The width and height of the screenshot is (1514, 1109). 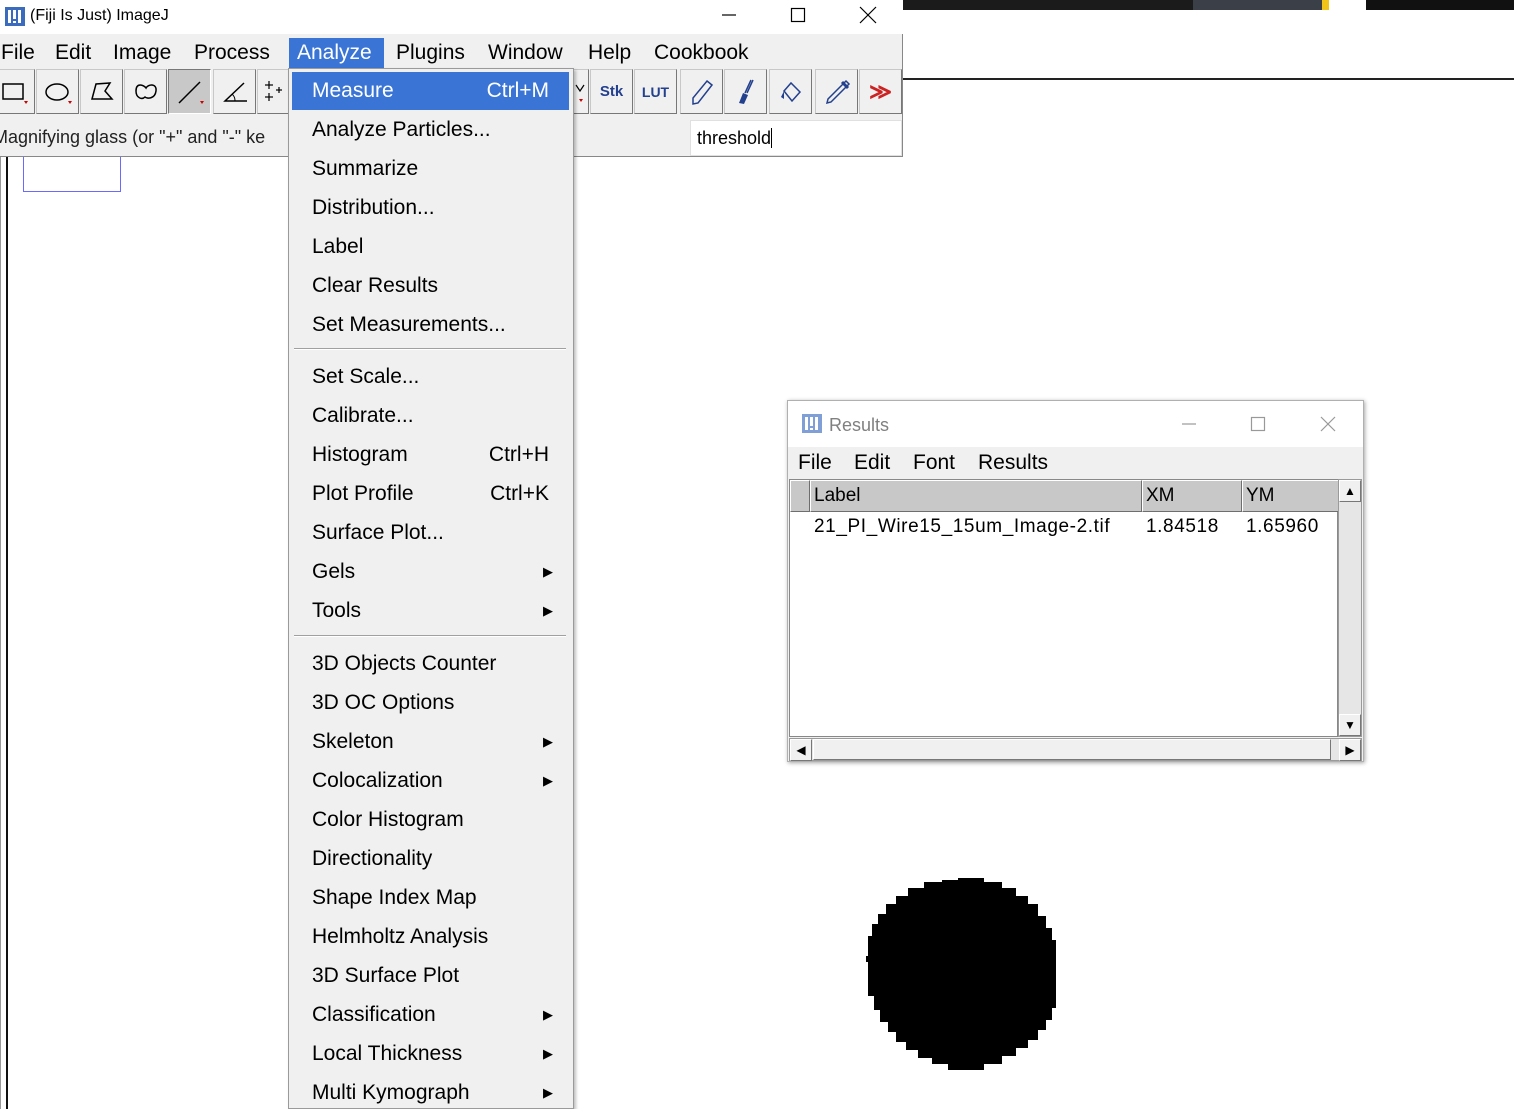 I want to click on rectangle-tool, so click(x=17, y=91).